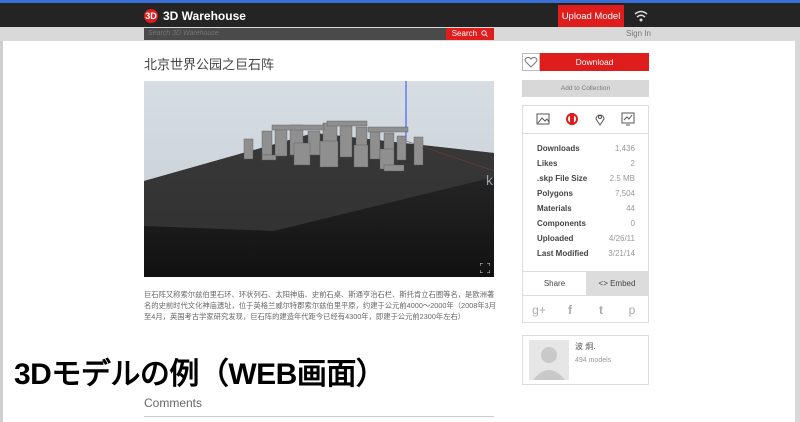 The image size is (800, 422). What do you see at coordinates (204, 16) in the screenshot?
I see `logo-text: 3D Warehouse` at bounding box center [204, 16].